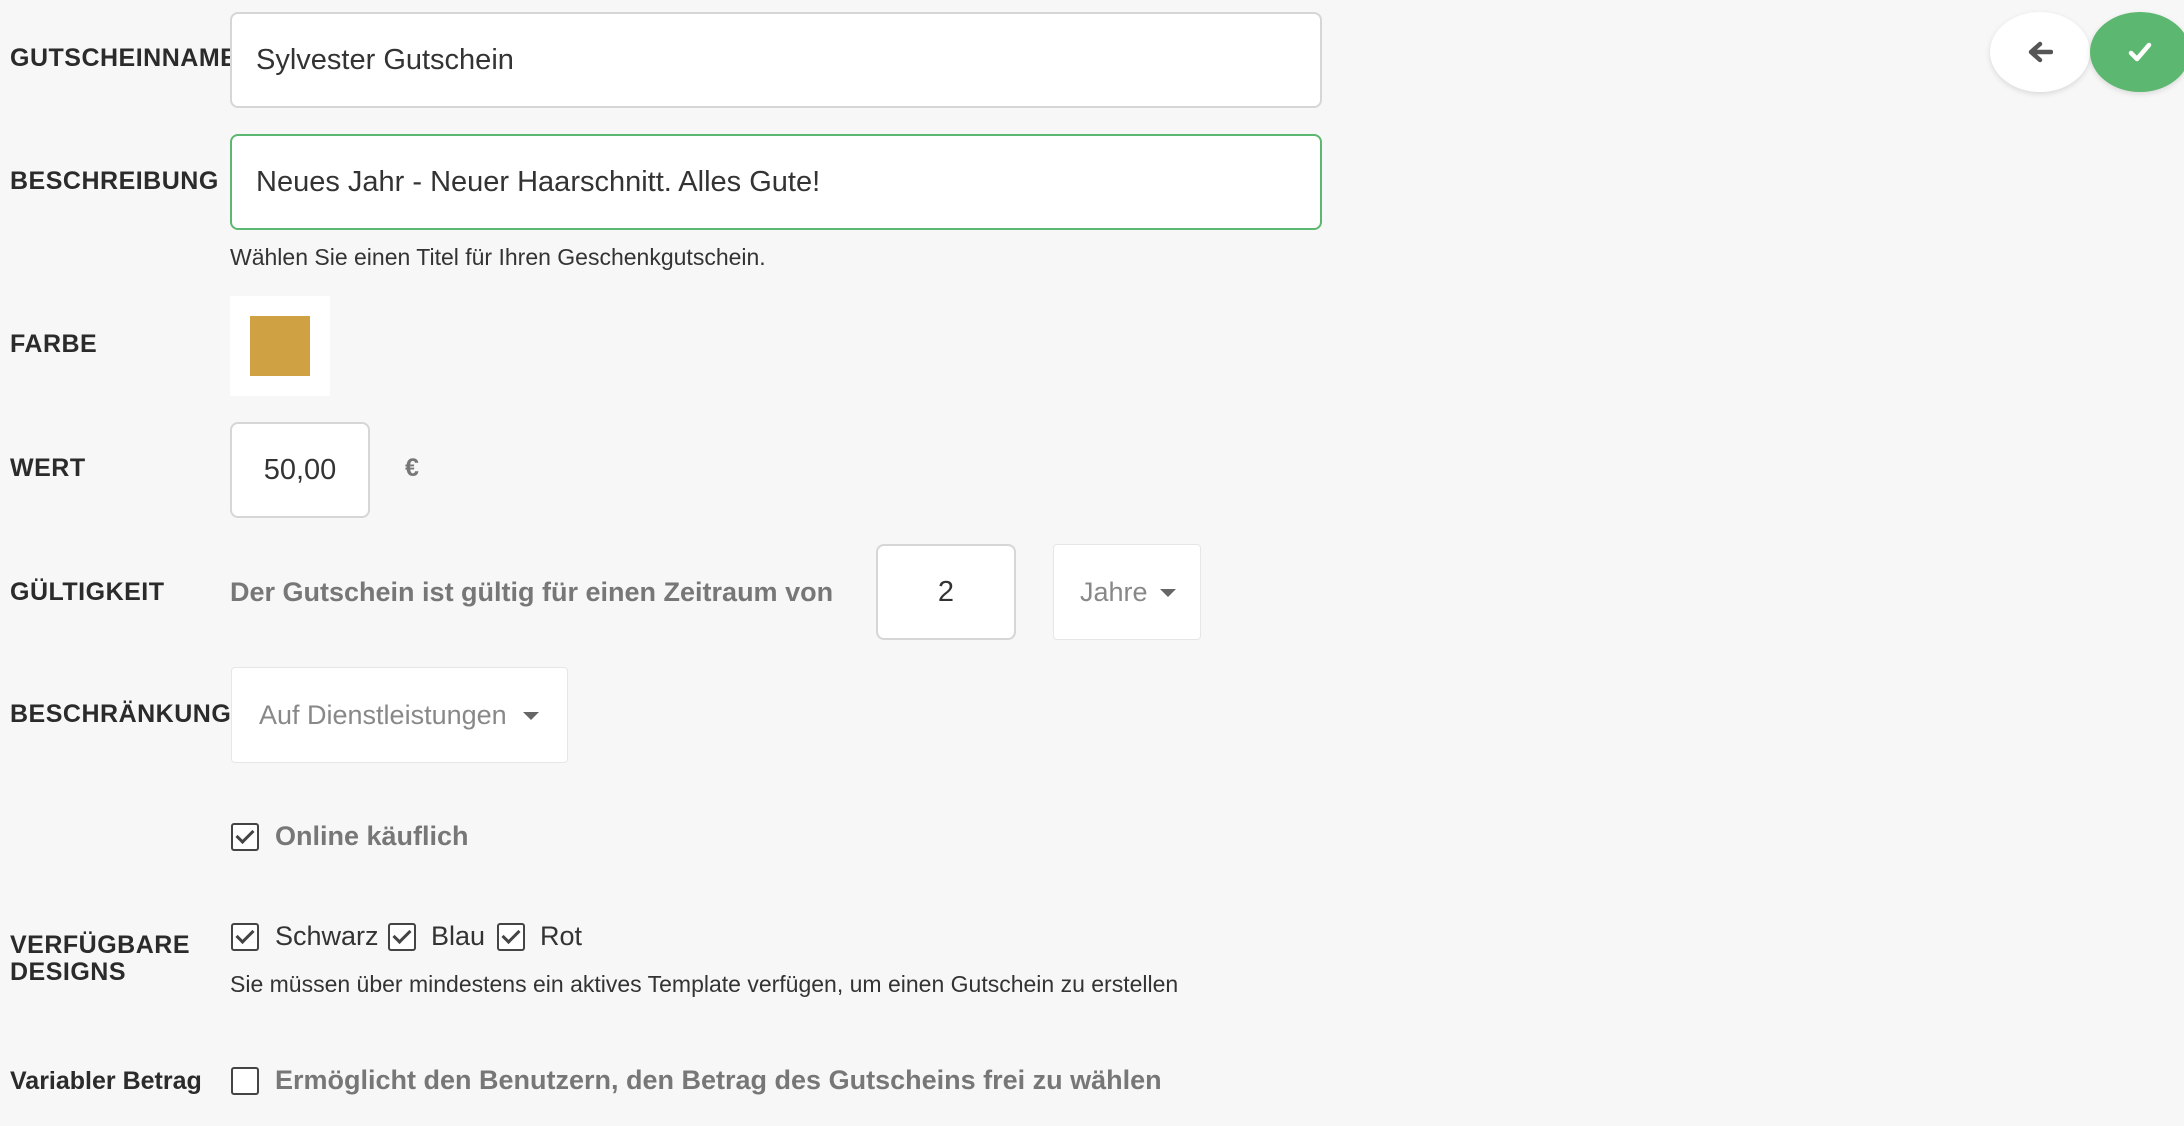 This screenshot has width=2184, height=1126. What do you see at coordinates (124, 58) in the screenshot?
I see `name-label: GUTSCHEINNAME` at bounding box center [124, 58].